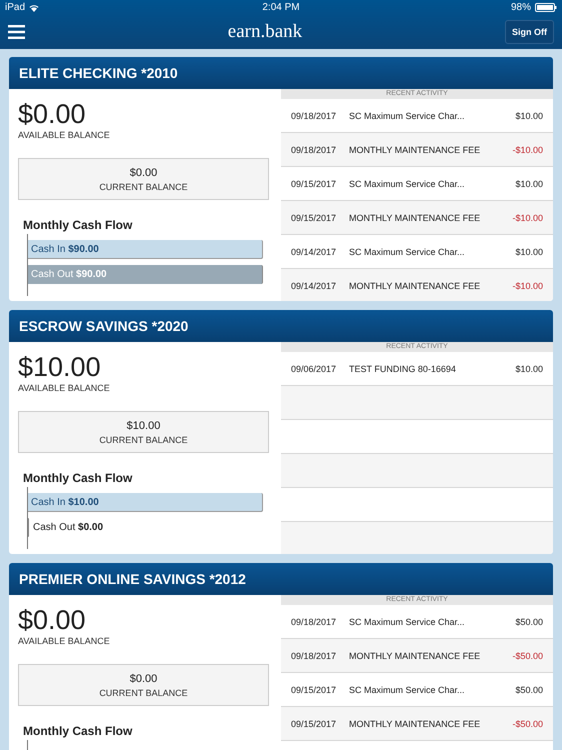  I want to click on cash-flow-label: Cash Out $90.00, so click(69, 274).